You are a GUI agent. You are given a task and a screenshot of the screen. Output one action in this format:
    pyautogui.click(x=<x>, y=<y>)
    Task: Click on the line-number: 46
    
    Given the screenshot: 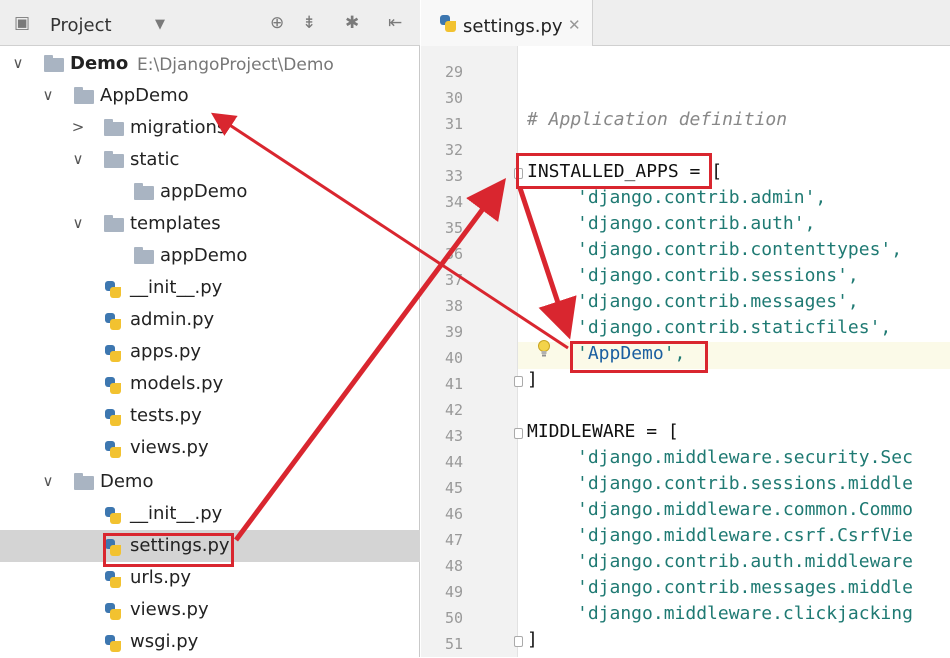 What is the action you would take?
    pyautogui.click(x=453, y=514)
    